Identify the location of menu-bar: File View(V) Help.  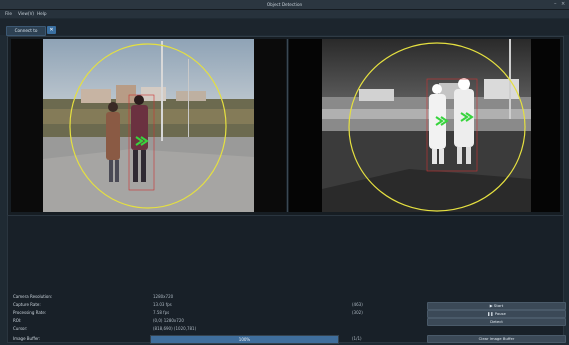
(284, 14).